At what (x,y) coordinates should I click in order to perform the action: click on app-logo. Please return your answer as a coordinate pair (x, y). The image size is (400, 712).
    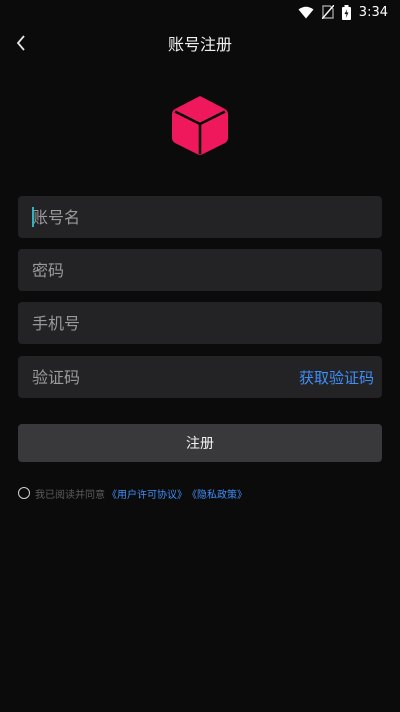
    Looking at the image, I should click on (200, 125).